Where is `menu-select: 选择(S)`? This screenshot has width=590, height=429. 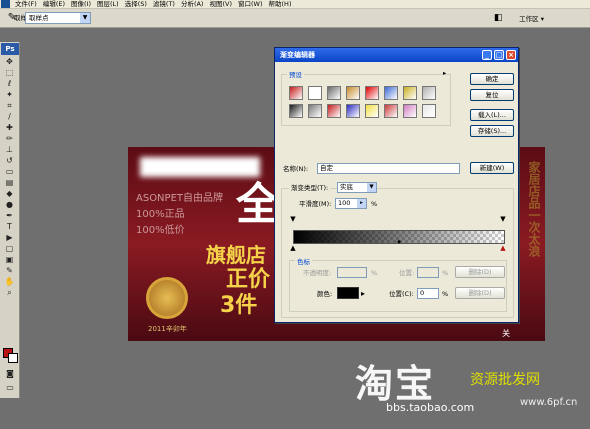 menu-select: 选择(S) is located at coordinates (136, 4).